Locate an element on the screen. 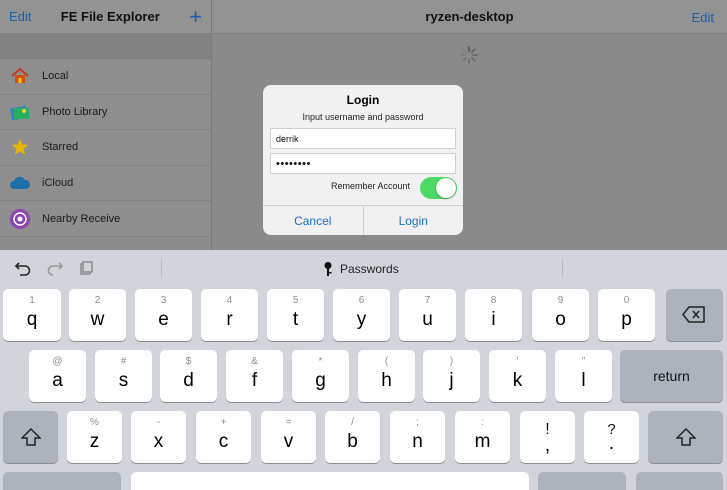 This screenshot has height=490, width=727. sidebar-item-label: Photo Library is located at coordinates (75, 111).